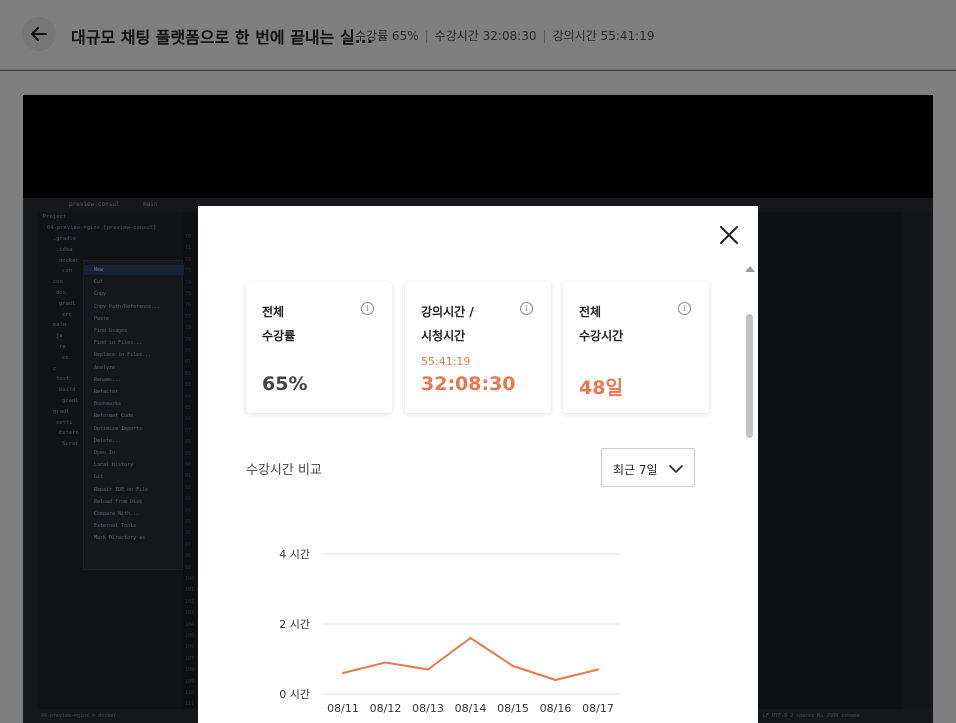 This screenshot has height=723, width=956. What do you see at coordinates (676, 469) in the screenshot?
I see `chevron-down-icon` at bounding box center [676, 469].